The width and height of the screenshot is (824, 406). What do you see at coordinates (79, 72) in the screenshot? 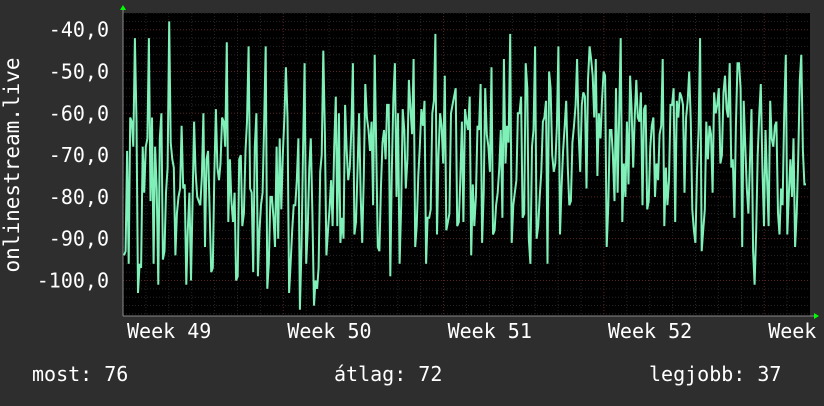
I see `y-tick-label: -50,0` at bounding box center [79, 72].